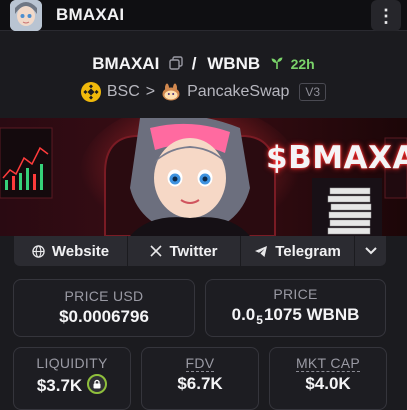  Describe the element at coordinates (123, 92) in the screenshot. I see `chain-name: BSC` at that location.